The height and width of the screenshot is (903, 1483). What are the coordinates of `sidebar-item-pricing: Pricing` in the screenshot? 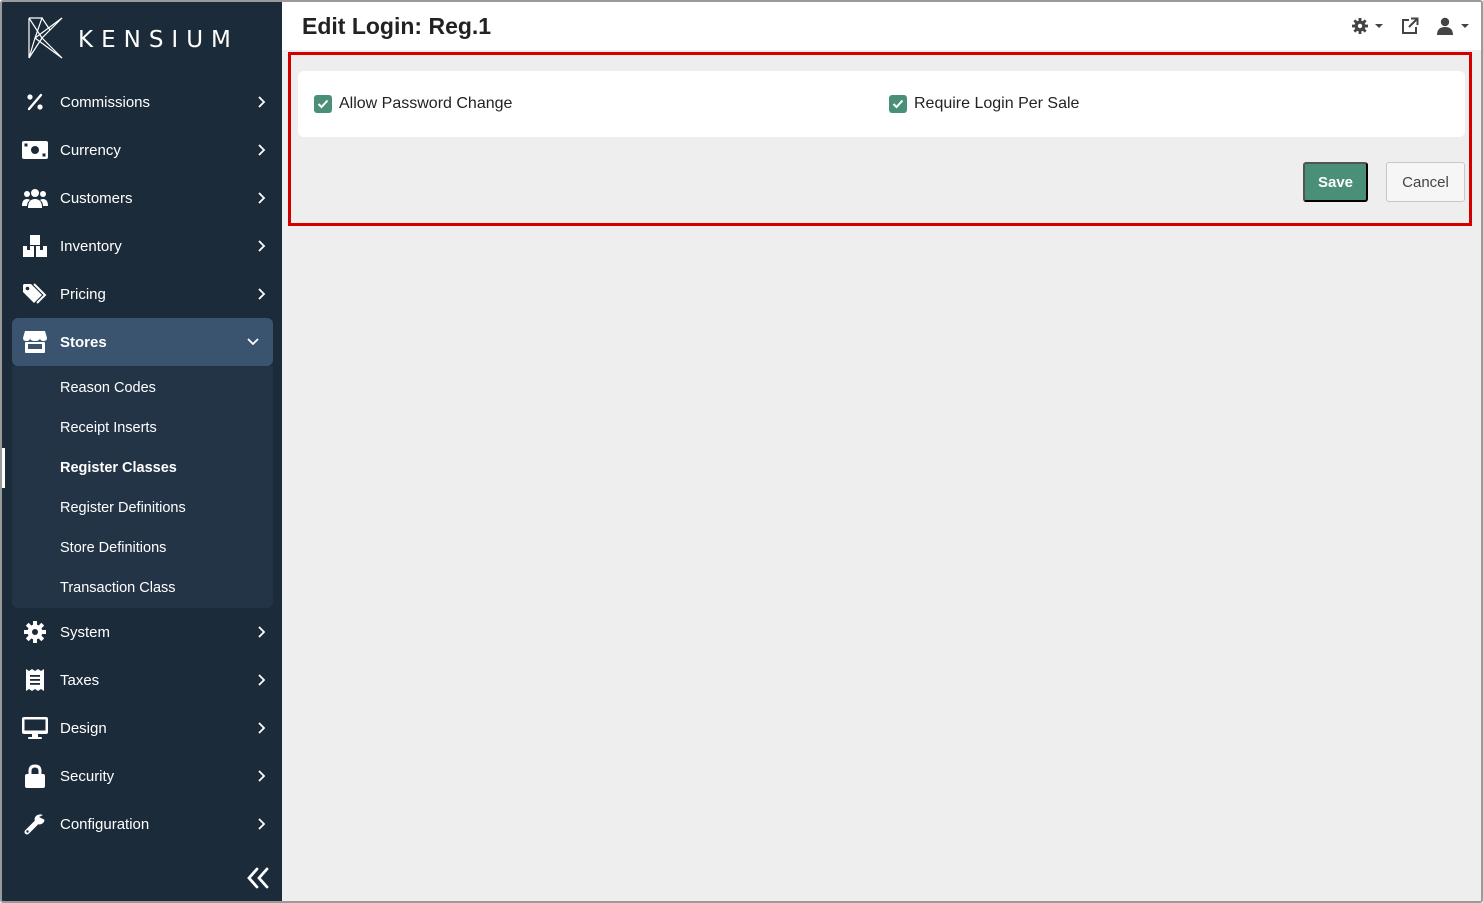 It's located at (142, 294).